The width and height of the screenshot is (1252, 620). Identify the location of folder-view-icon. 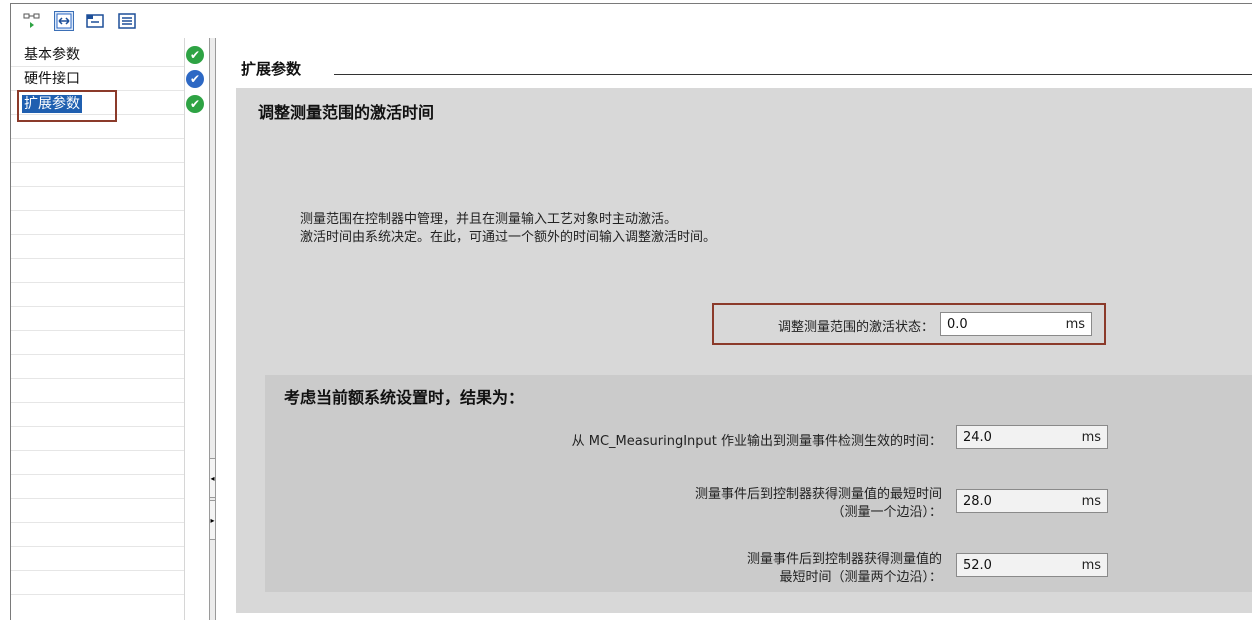
(95, 21).